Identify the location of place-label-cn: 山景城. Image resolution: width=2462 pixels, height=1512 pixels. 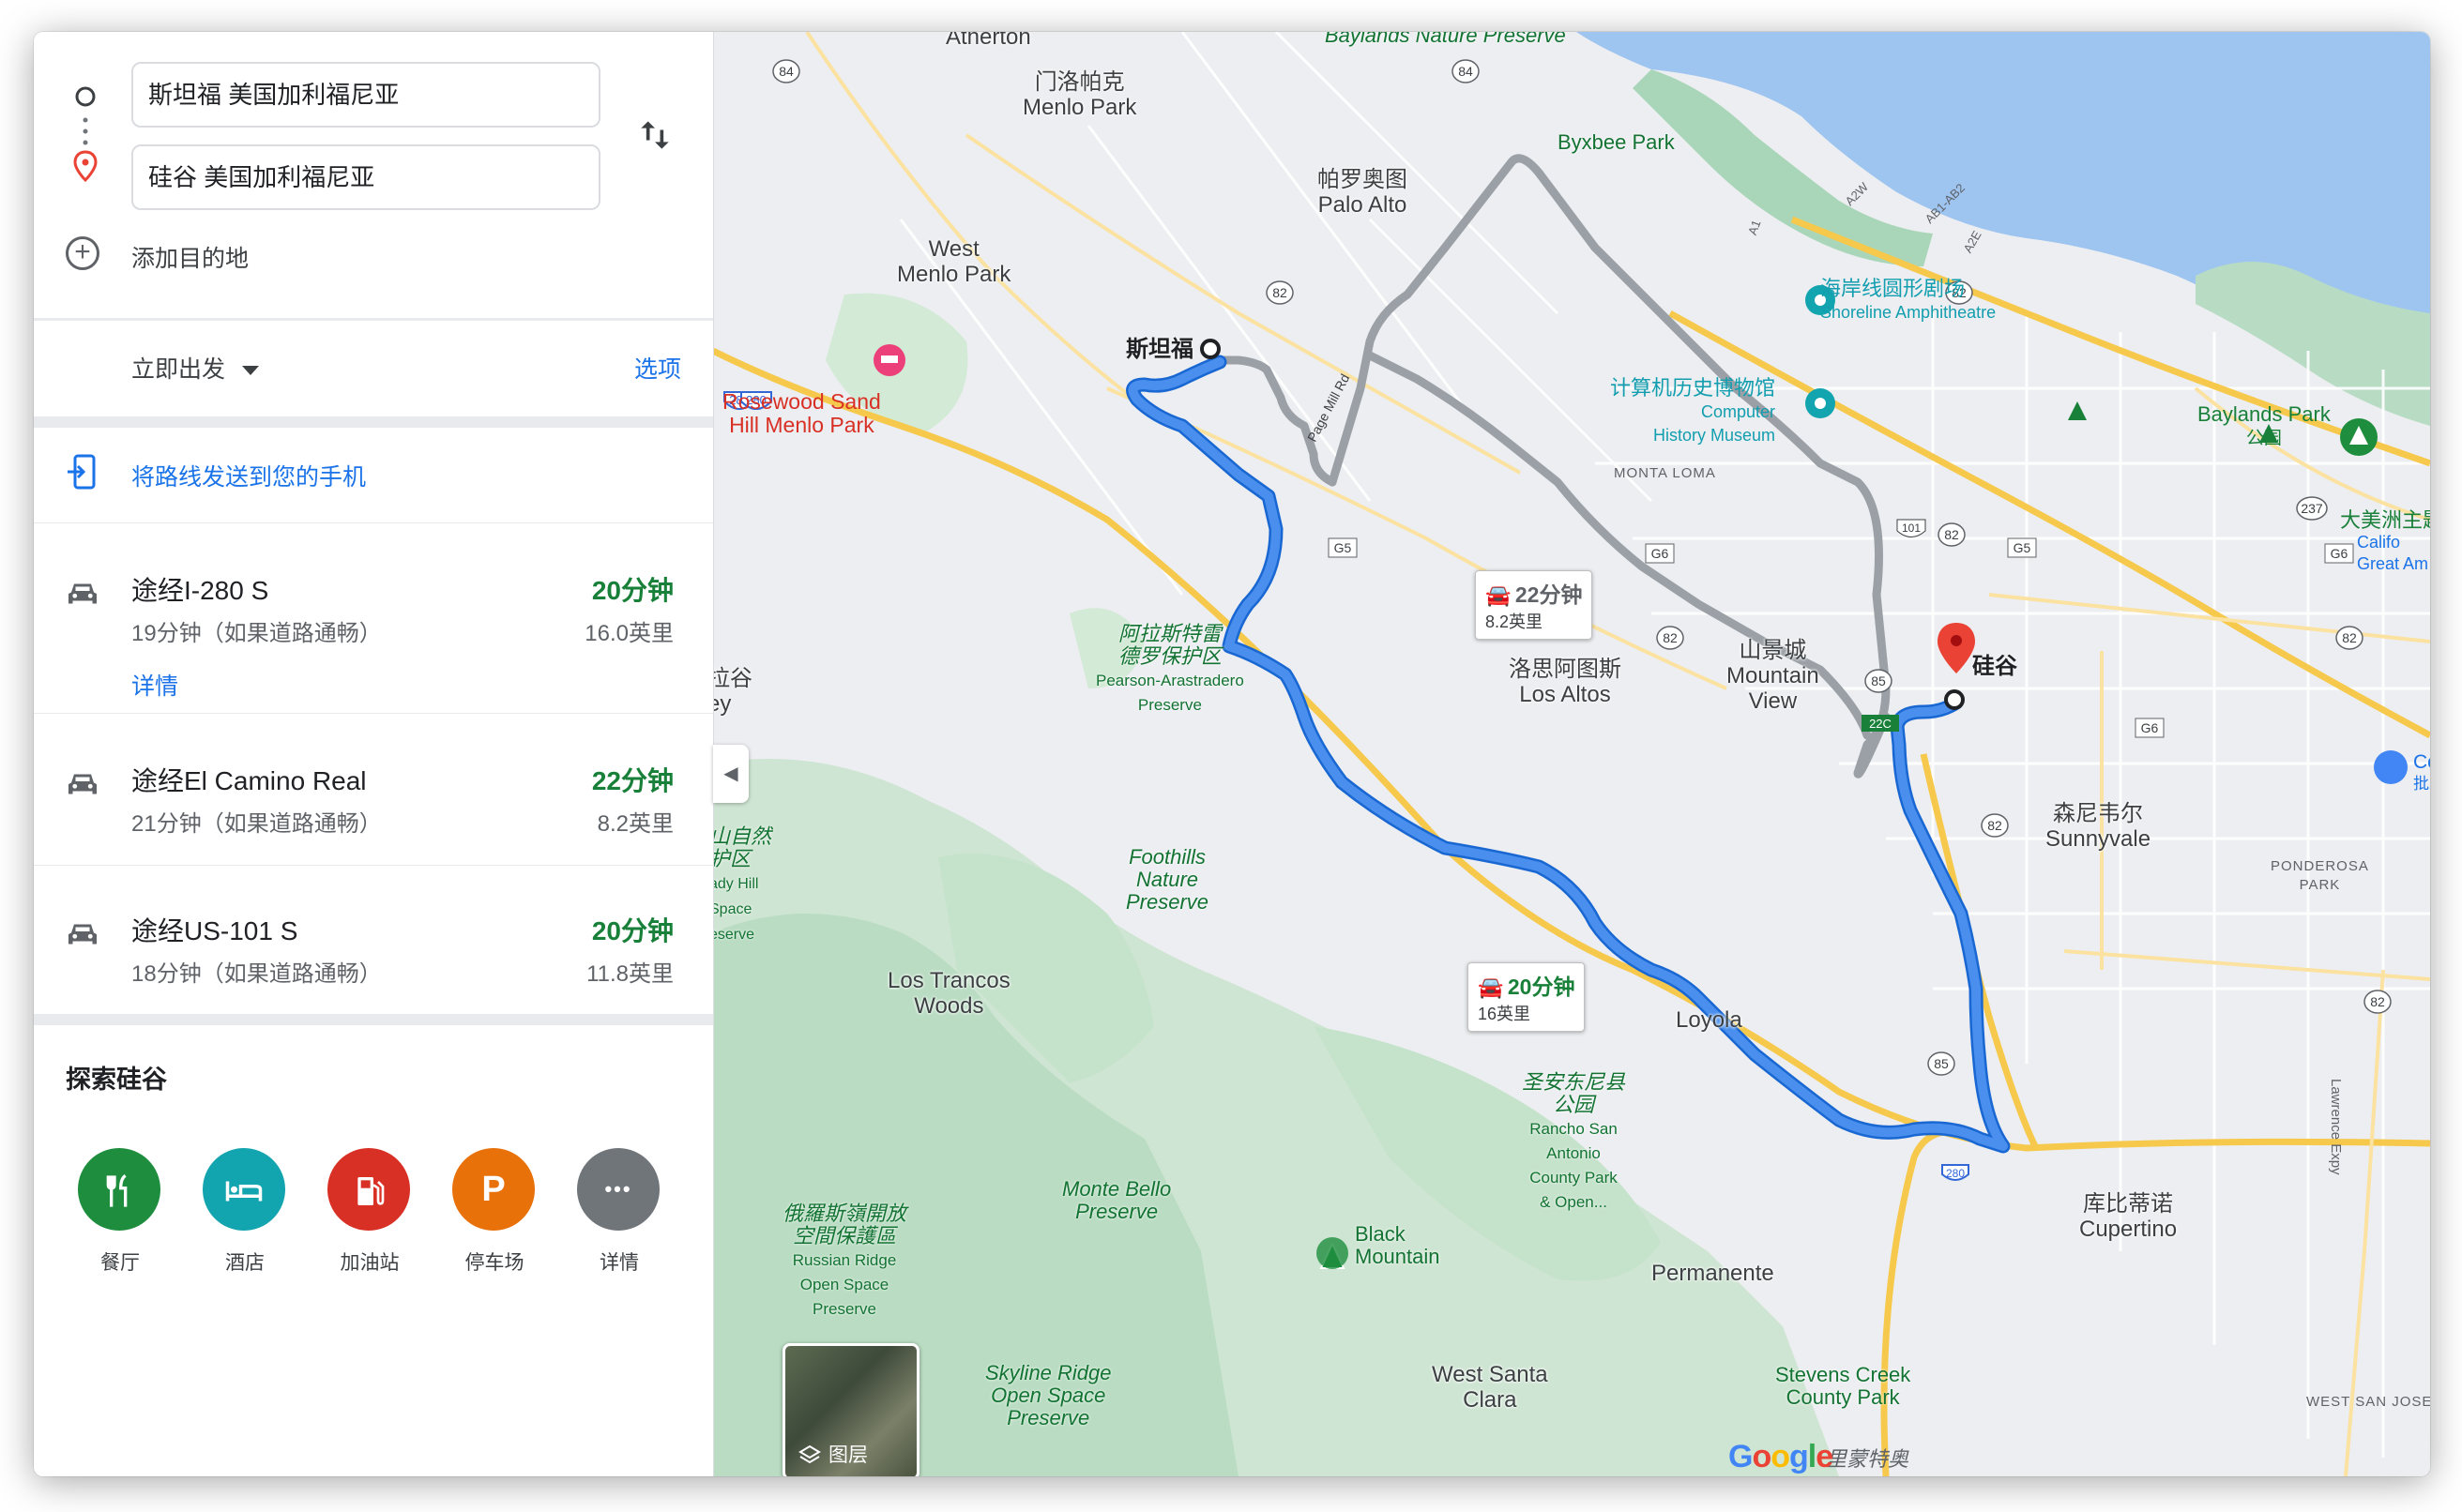
(1773, 650).